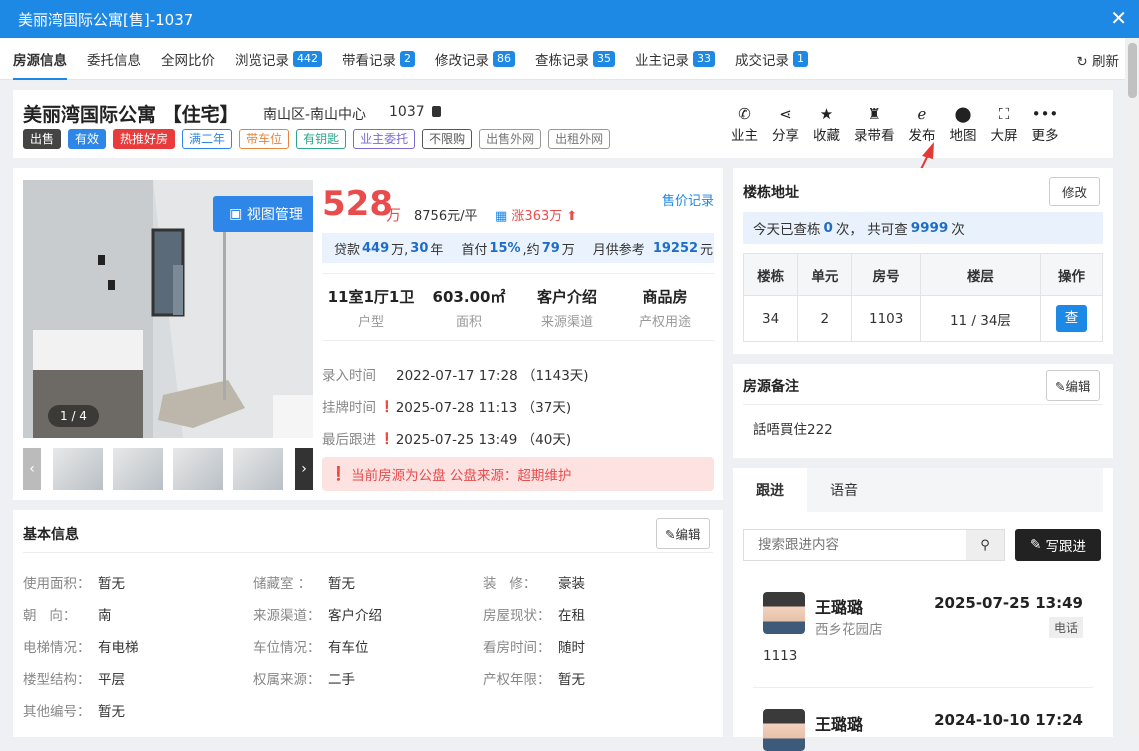 This screenshot has width=1139, height=751. I want to click on action-fullscreen: ⛶ 大屏, so click(1004, 124).